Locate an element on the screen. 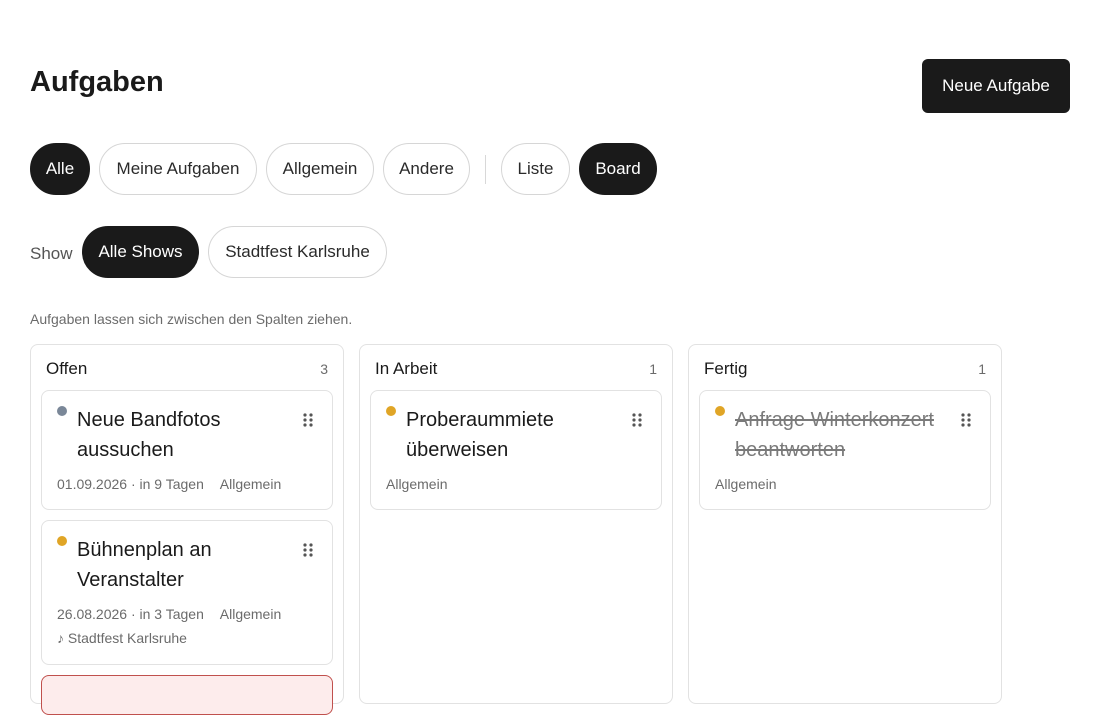 The width and height of the screenshot is (1100, 715). filter-other: Andere is located at coordinates (426, 169).